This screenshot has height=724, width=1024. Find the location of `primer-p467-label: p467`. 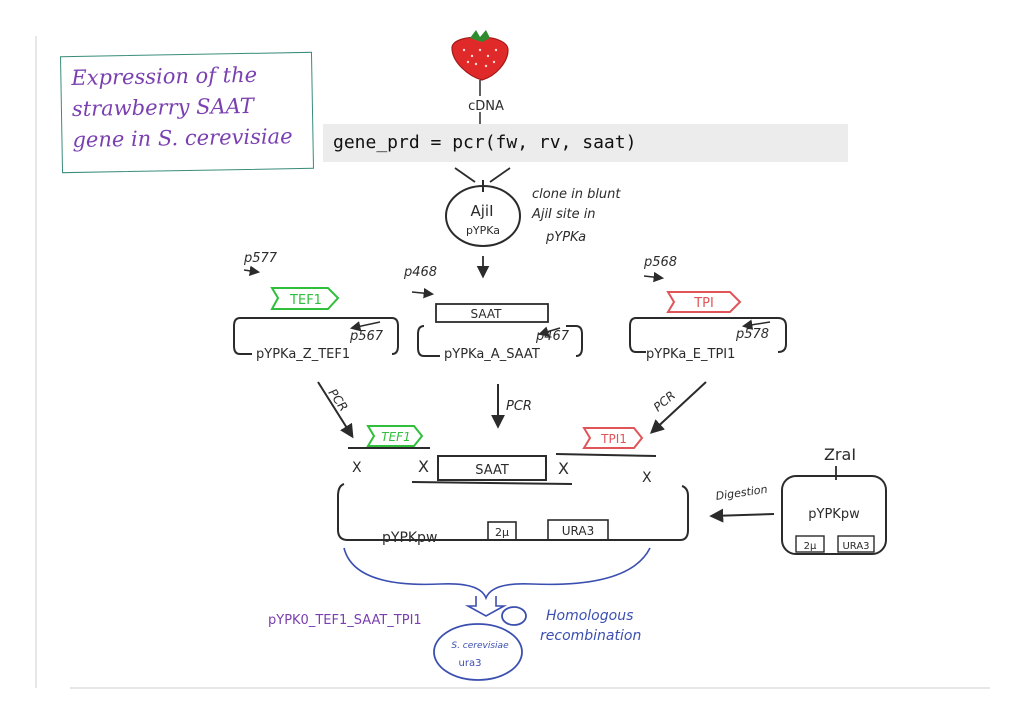

primer-p467-label: p467 is located at coordinates (552, 336).